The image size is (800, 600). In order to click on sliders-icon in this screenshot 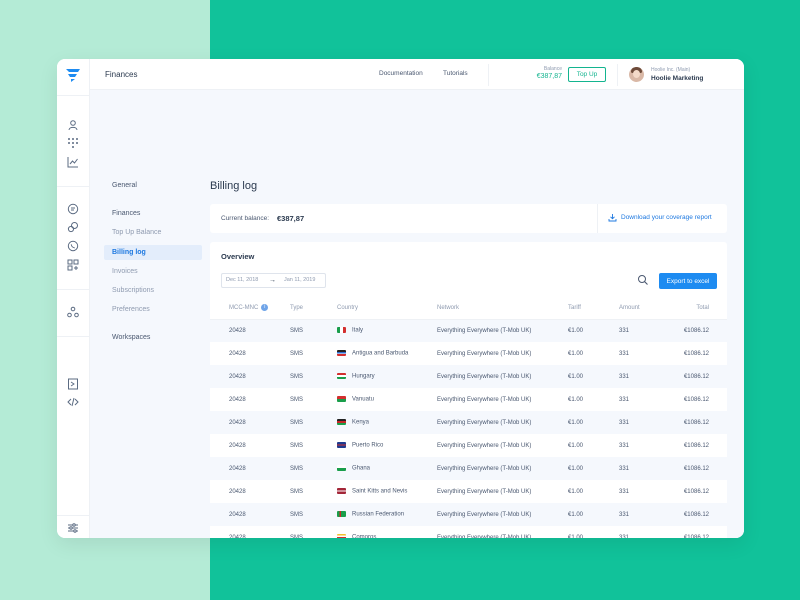, I will do `click(73, 528)`.